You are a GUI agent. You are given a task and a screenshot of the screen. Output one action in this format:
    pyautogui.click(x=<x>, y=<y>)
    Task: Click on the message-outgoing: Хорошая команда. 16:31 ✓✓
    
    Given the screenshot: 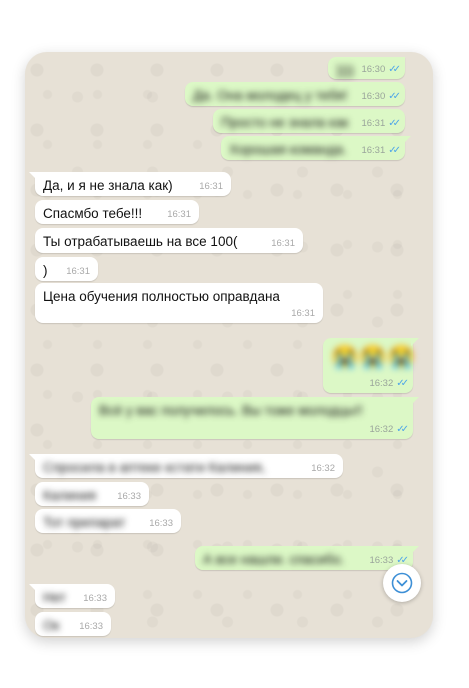 What is the action you would take?
    pyautogui.click(x=316, y=148)
    